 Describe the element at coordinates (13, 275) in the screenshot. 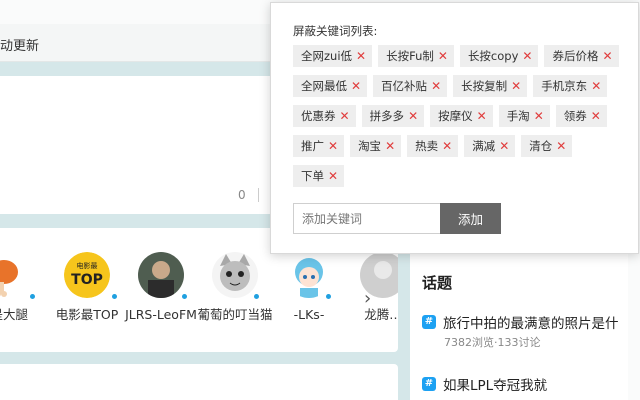

I see `drumstick-avatar` at that location.